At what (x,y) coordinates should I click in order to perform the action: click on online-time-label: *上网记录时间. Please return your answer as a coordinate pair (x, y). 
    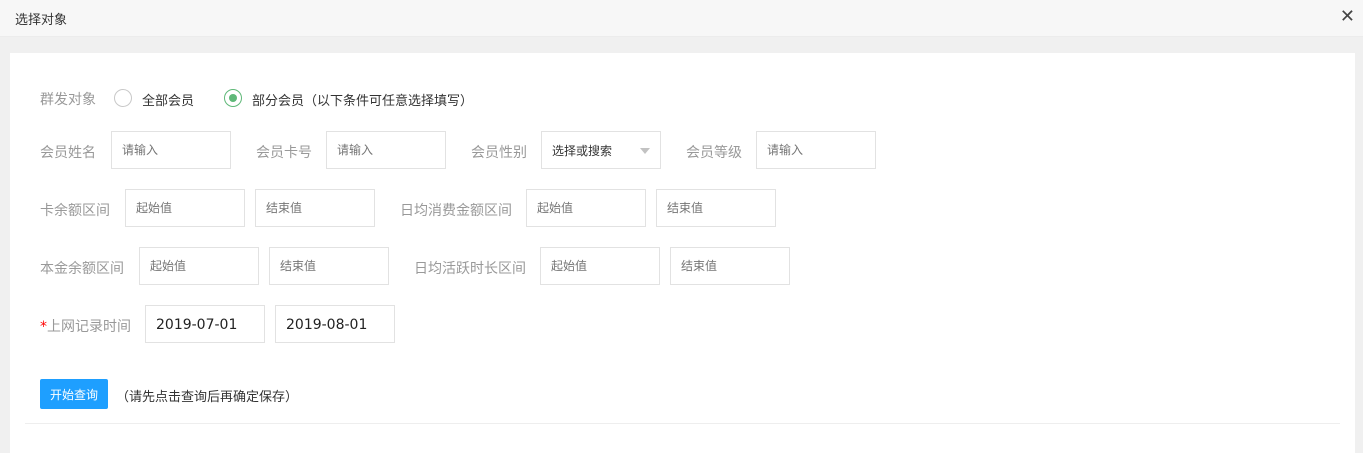
    Looking at the image, I should click on (85, 326).